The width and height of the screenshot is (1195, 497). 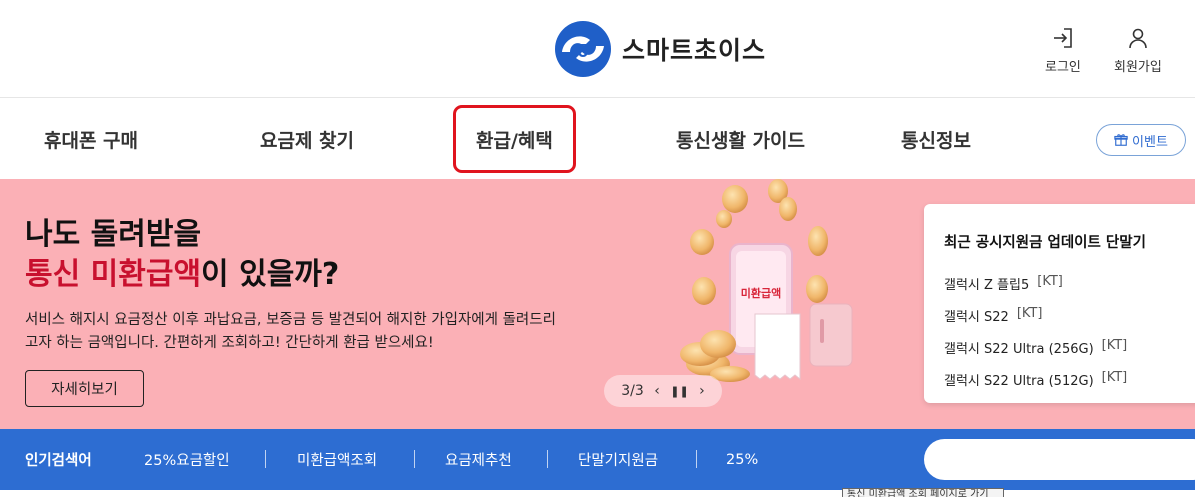 What do you see at coordinates (987, 285) in the screenshot?
I see `device-name: 갤럭시 Z 플립5` at bounding box center [987, 285].